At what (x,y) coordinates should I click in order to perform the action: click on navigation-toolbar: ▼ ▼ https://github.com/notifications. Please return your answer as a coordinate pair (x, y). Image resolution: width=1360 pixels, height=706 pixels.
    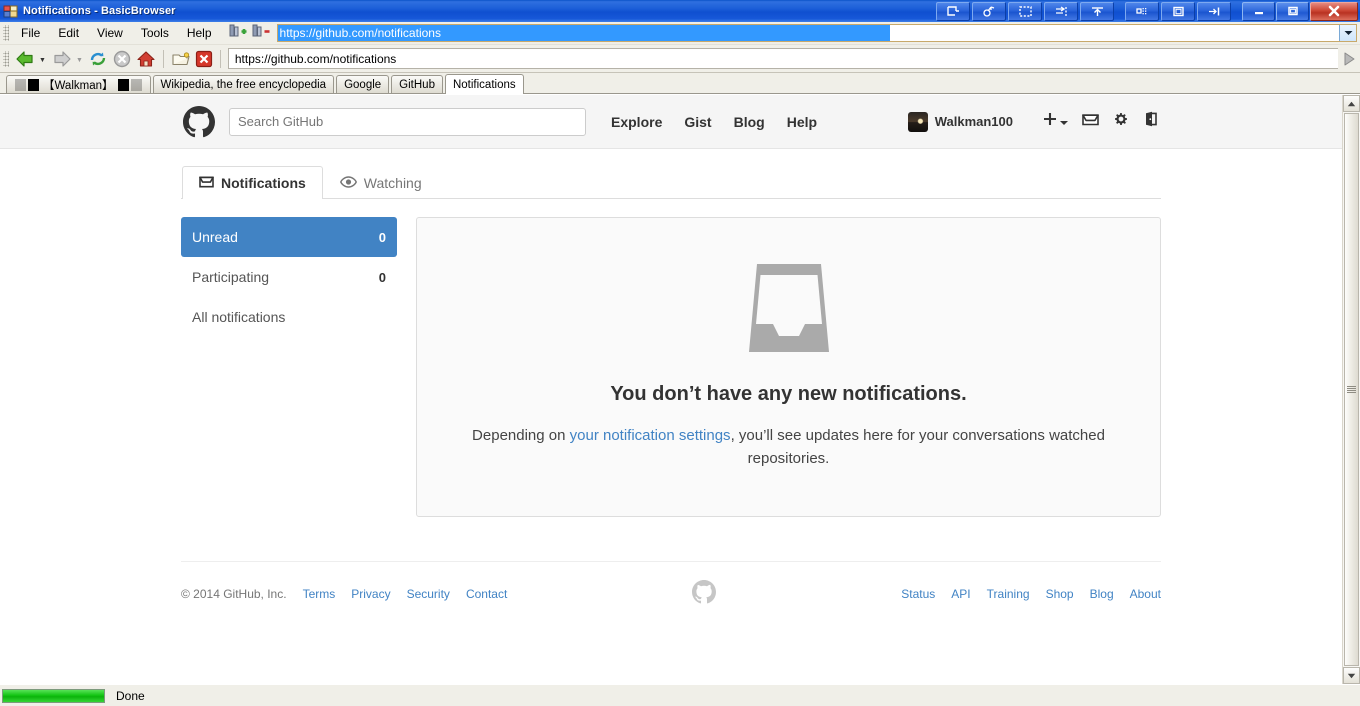
    Looking at the image, I should click on (680, 59).